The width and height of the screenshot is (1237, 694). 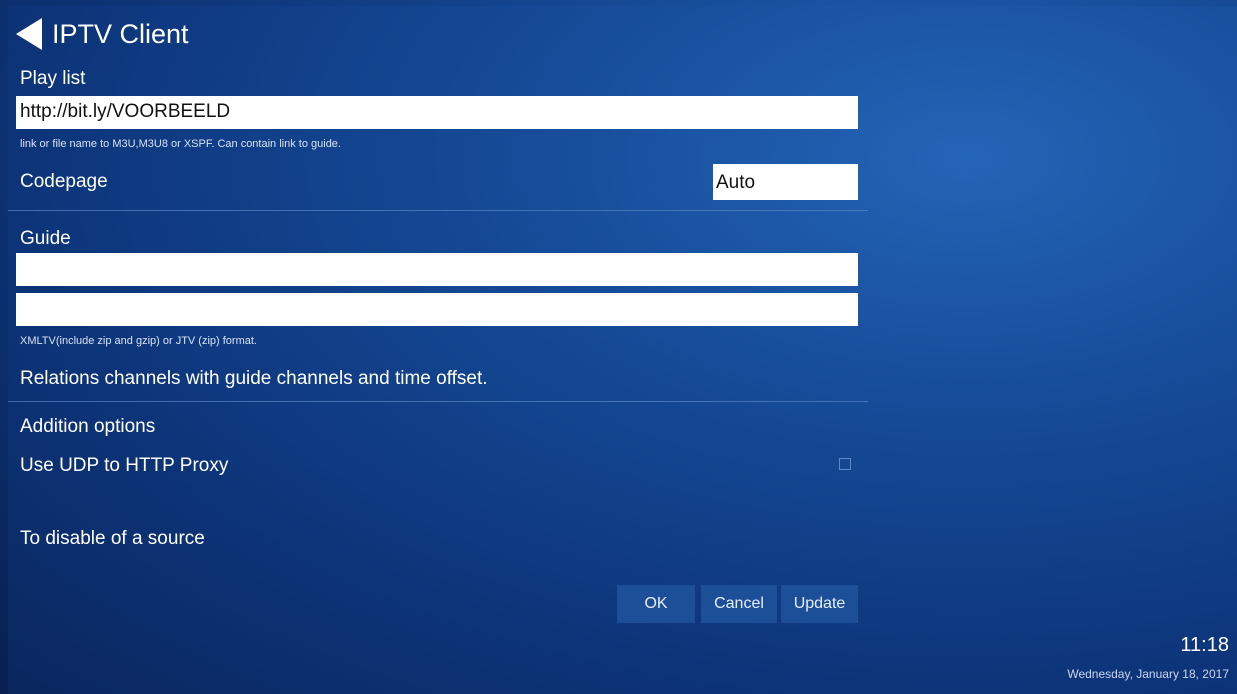 What do you see at coordinates (739, 604) in the screenshot?
I see `cancel-button: Cancel` at bounding box center [739, 604].